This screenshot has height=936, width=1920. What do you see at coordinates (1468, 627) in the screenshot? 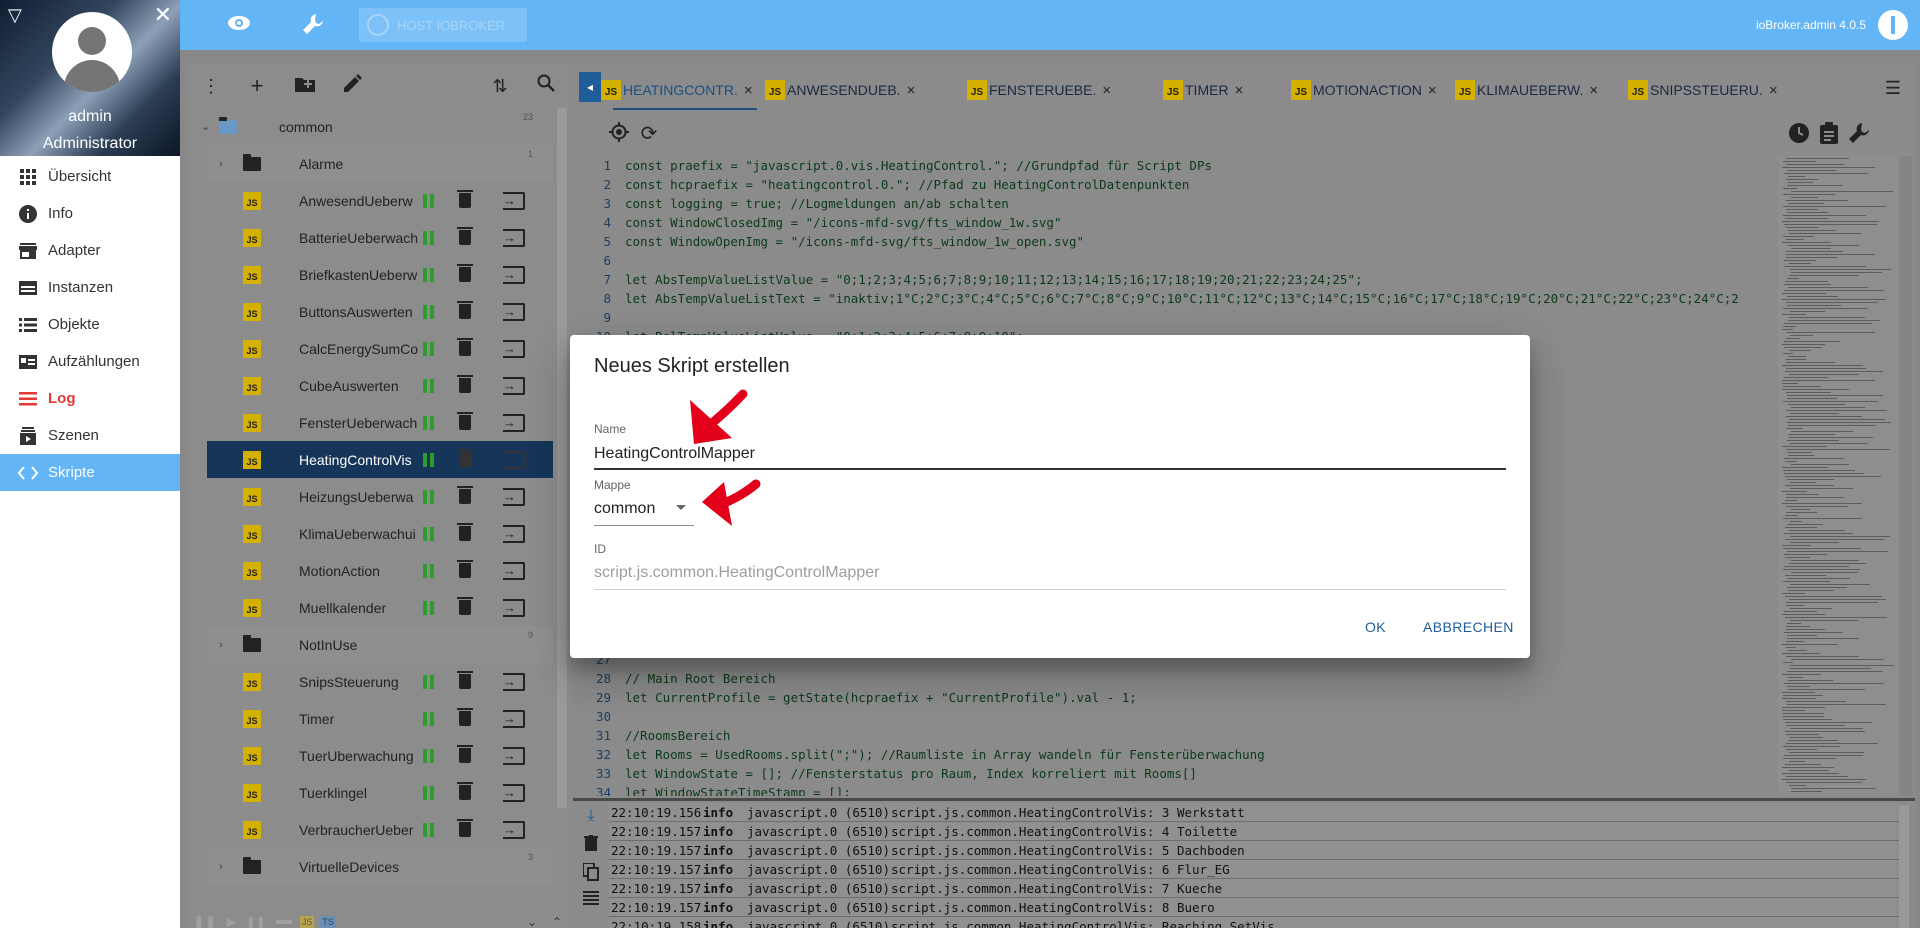
I see `cancel-button: ABBRECHEN` at bounding box center [1468, 627].